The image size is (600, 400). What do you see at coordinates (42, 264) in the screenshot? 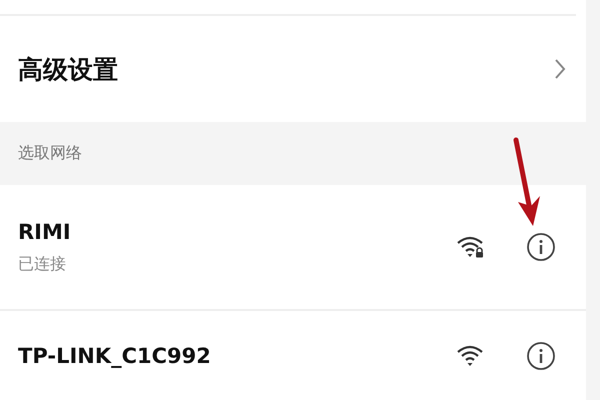
I see `connection-status: 已连接` at bounding box center [42, 264].